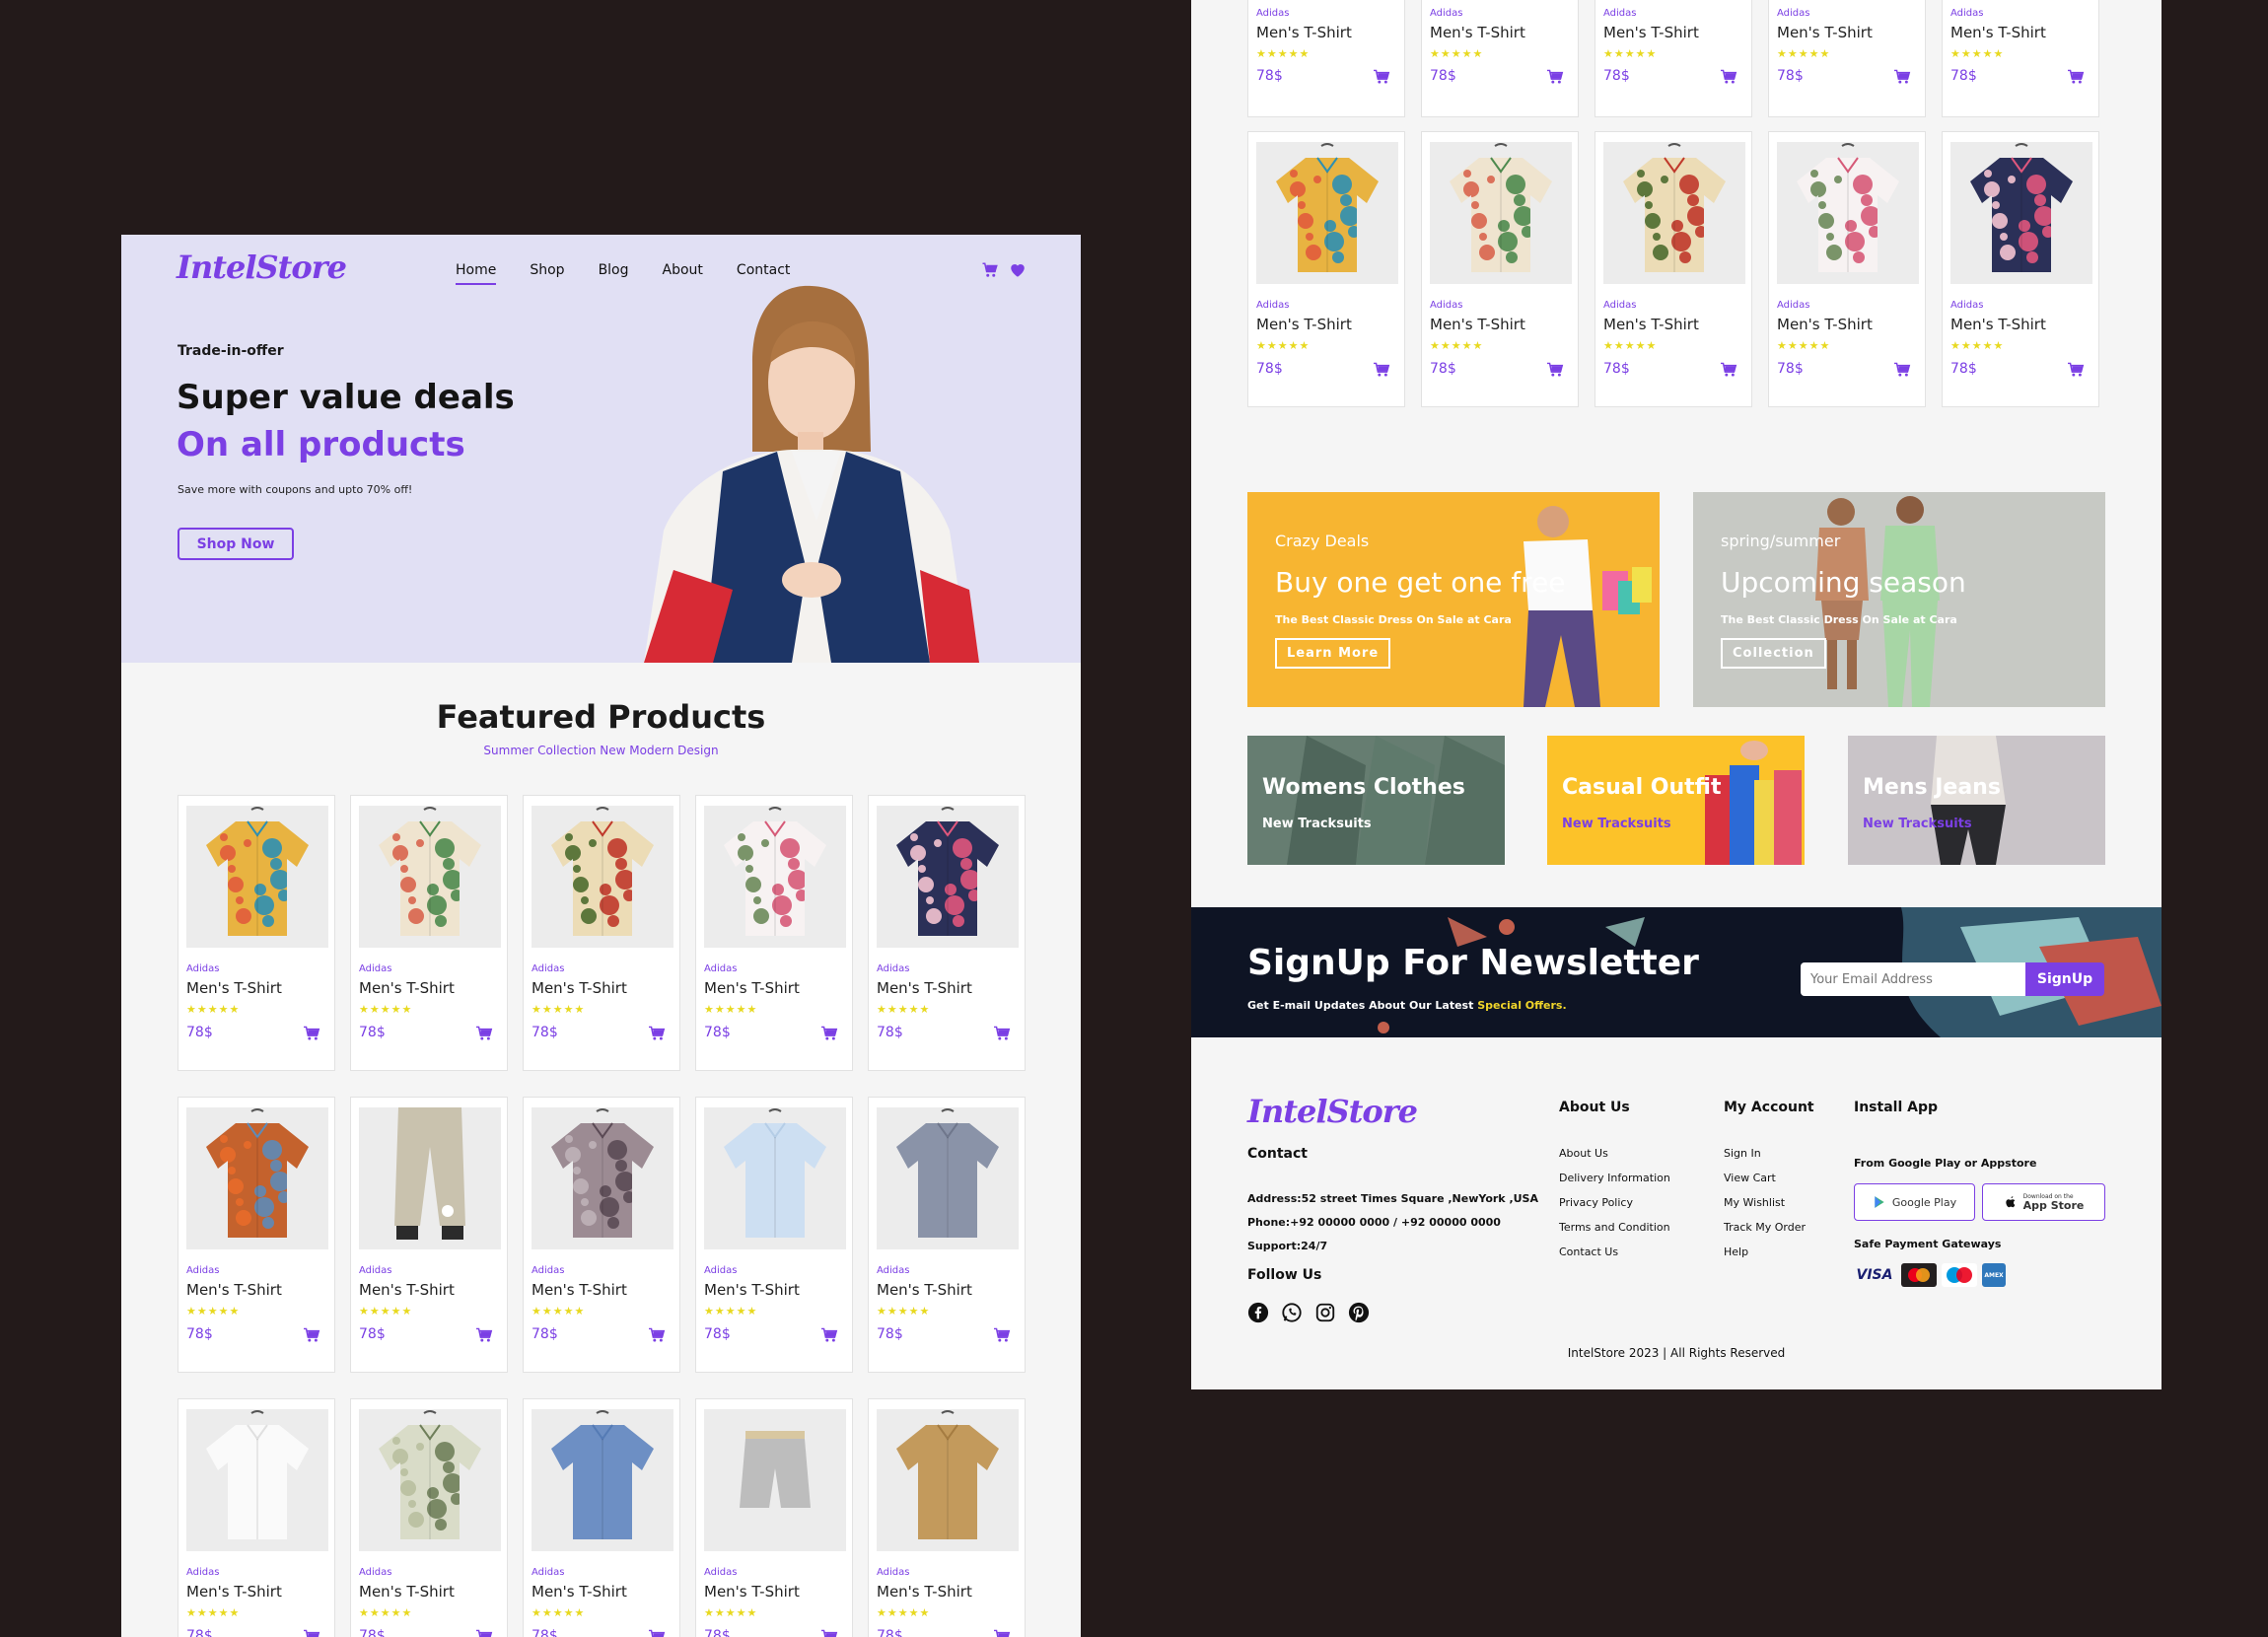 Image resolution: width=2268 pixels, height=1637 pixels. What do you see at coordinates (262, 267) in the screenshot?
I see `site-logo: IntelStore` at bounding box center [262, 267].